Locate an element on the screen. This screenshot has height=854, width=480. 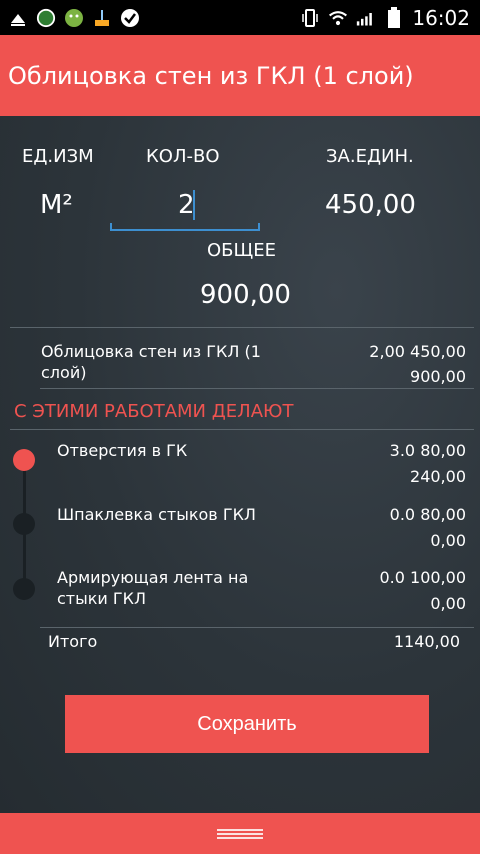
notification-badge-icon is located at coordinates (46, 18).